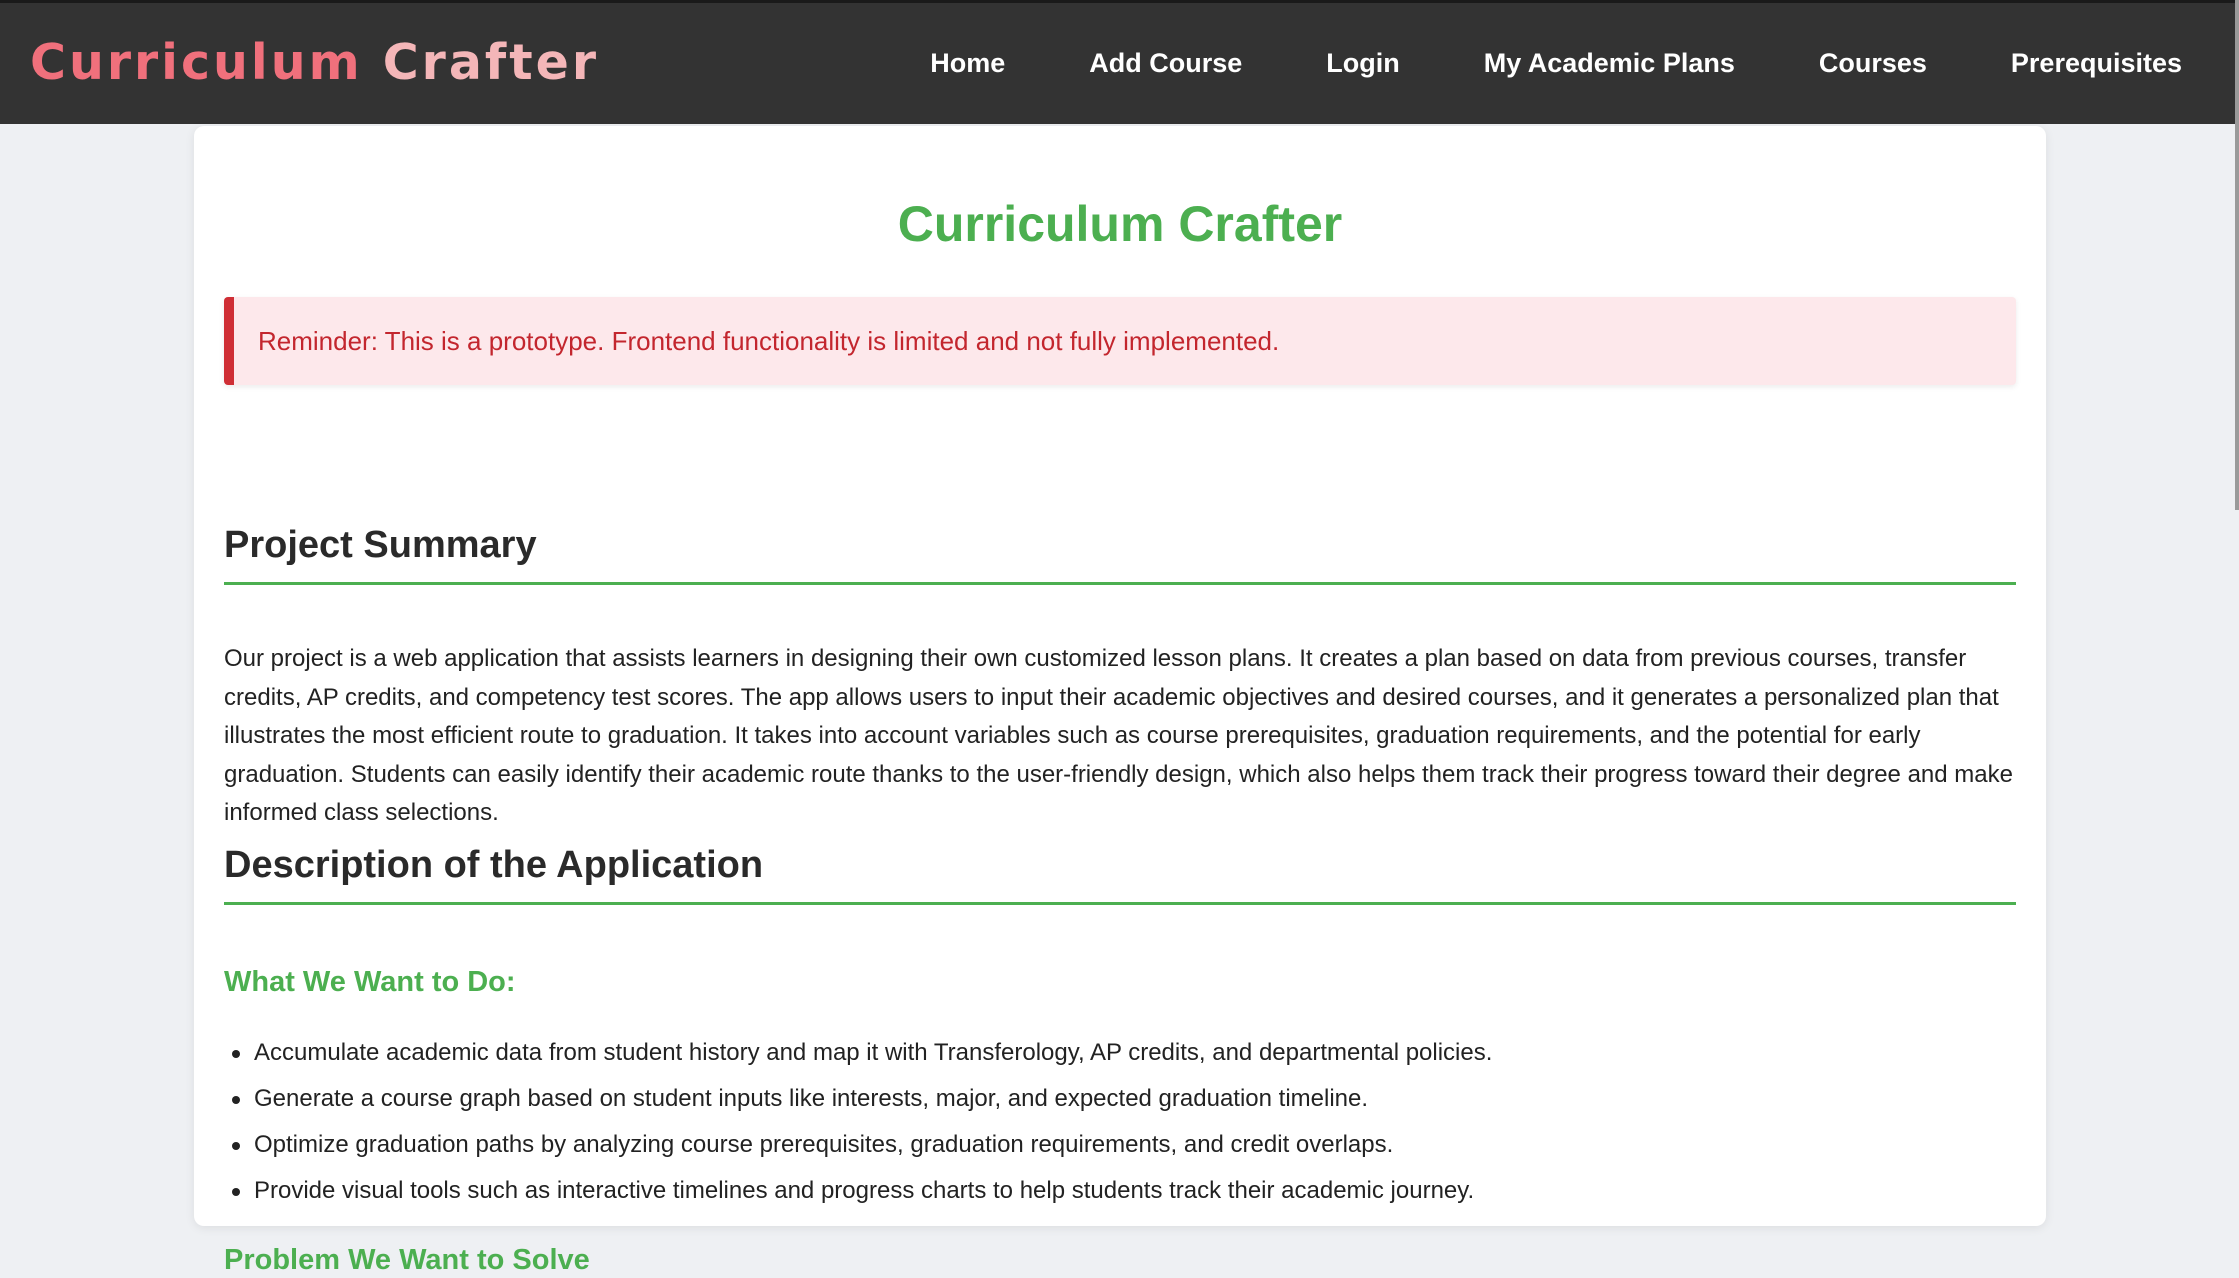  Describe the element at coordinates (1120, 553) in the screenshot. I see `project-summary-heading: Project Summary` at that location.